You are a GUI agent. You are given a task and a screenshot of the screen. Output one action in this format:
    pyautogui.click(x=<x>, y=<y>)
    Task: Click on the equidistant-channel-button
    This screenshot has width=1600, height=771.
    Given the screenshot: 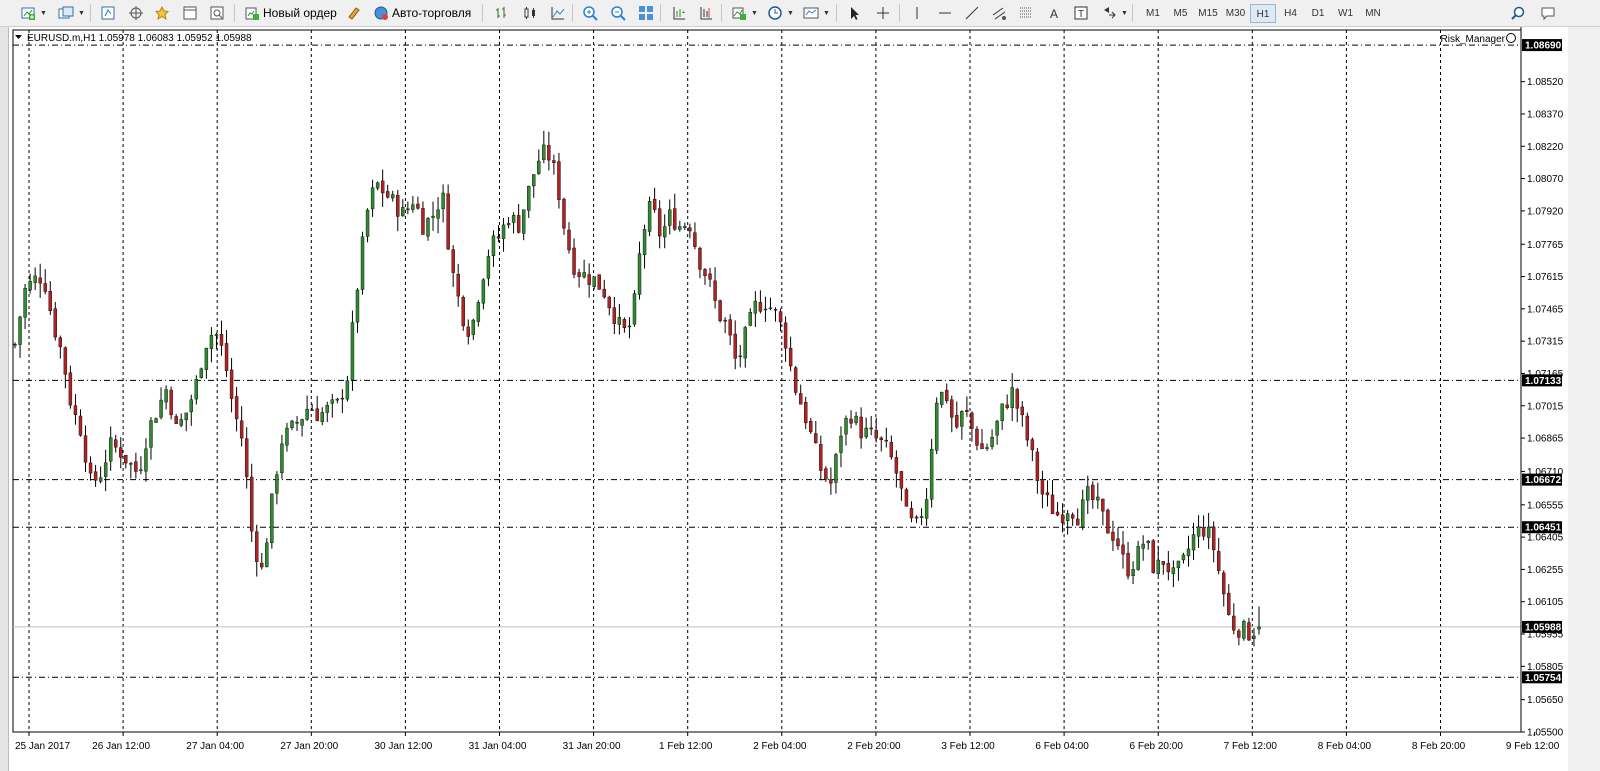 What is the action you would take?
    pyautogui.click(x=999, y=13)
    